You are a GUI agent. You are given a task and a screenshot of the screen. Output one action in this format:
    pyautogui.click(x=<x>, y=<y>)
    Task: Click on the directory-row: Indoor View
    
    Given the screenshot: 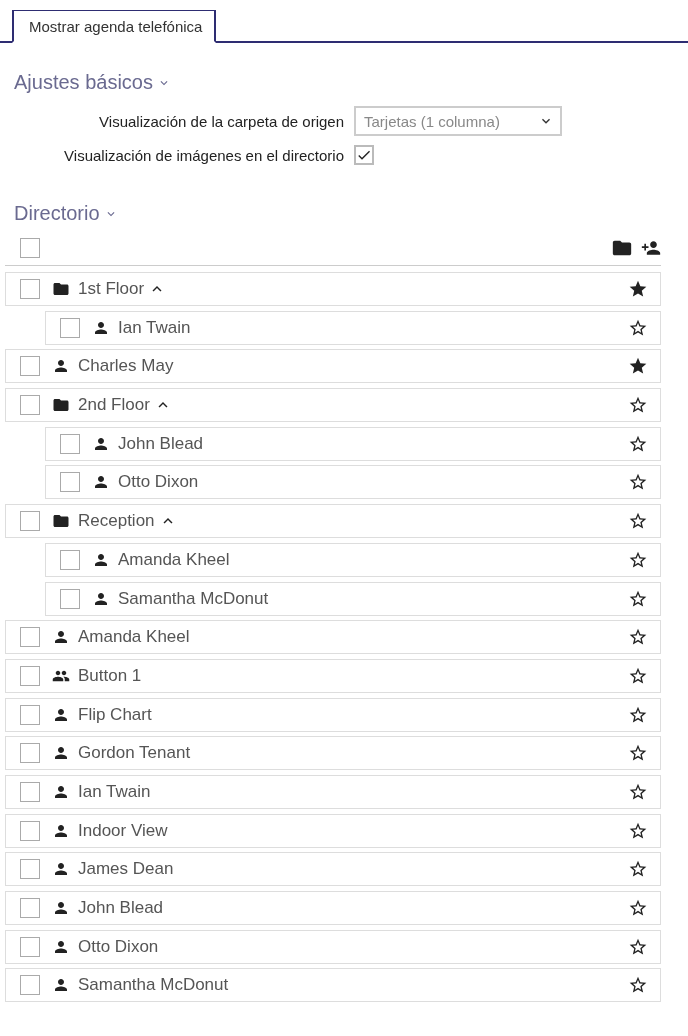 What is the action you would take?
    pyautogui.click(x=333, y=830)
    